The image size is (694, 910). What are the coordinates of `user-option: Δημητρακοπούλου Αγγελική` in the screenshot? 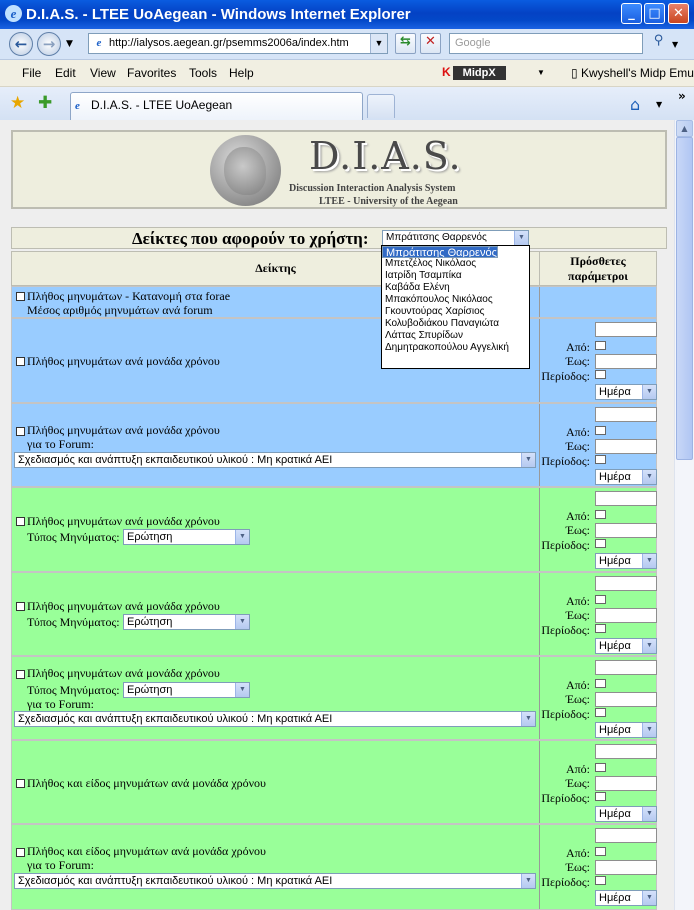 It's located at (455, 348).